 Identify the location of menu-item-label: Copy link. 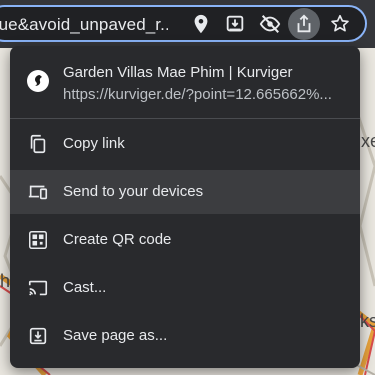
(94, 143).